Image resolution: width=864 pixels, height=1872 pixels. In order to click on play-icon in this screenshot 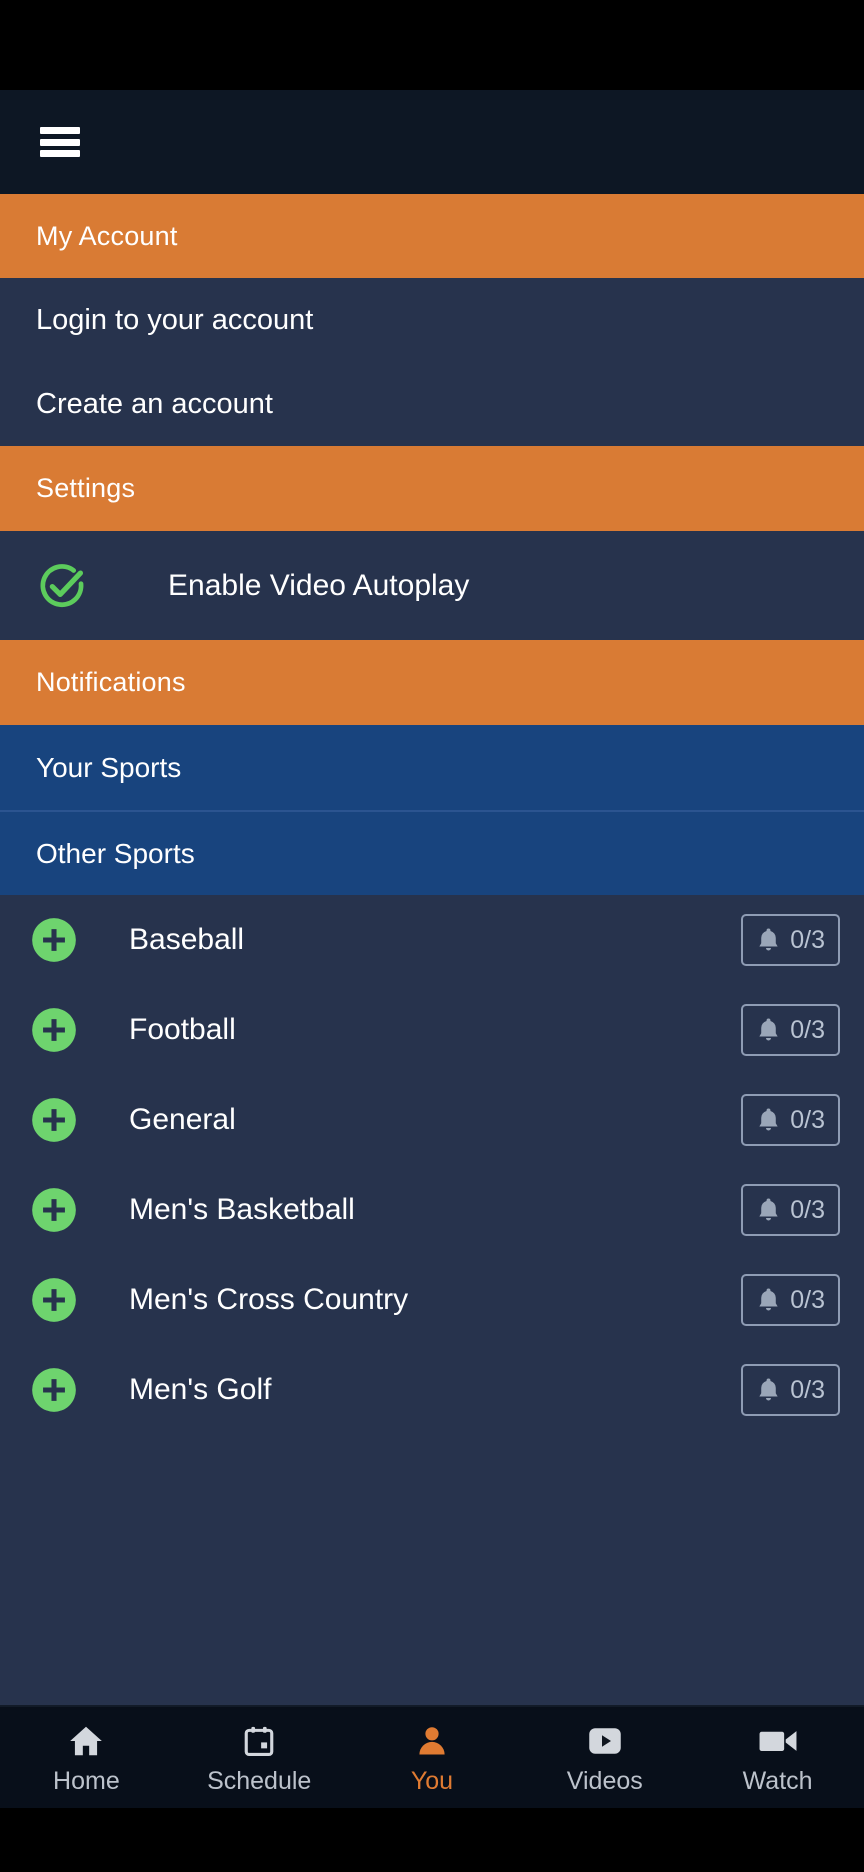, I will do `click(605, 1741)`.